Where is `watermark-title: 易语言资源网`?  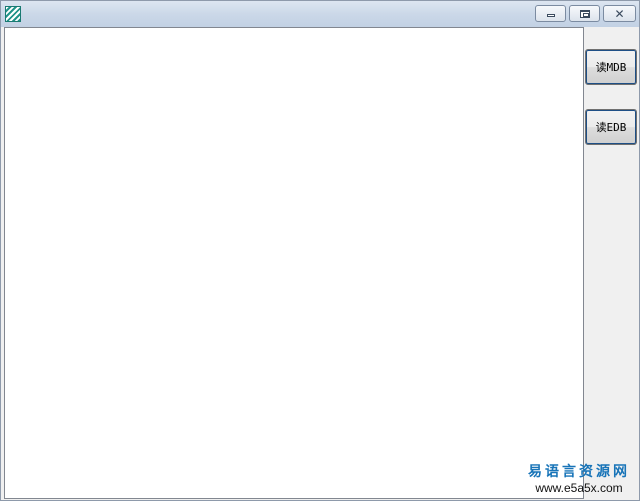
watermark-title: 易语言资源网 is located at coordinates (579, 472).